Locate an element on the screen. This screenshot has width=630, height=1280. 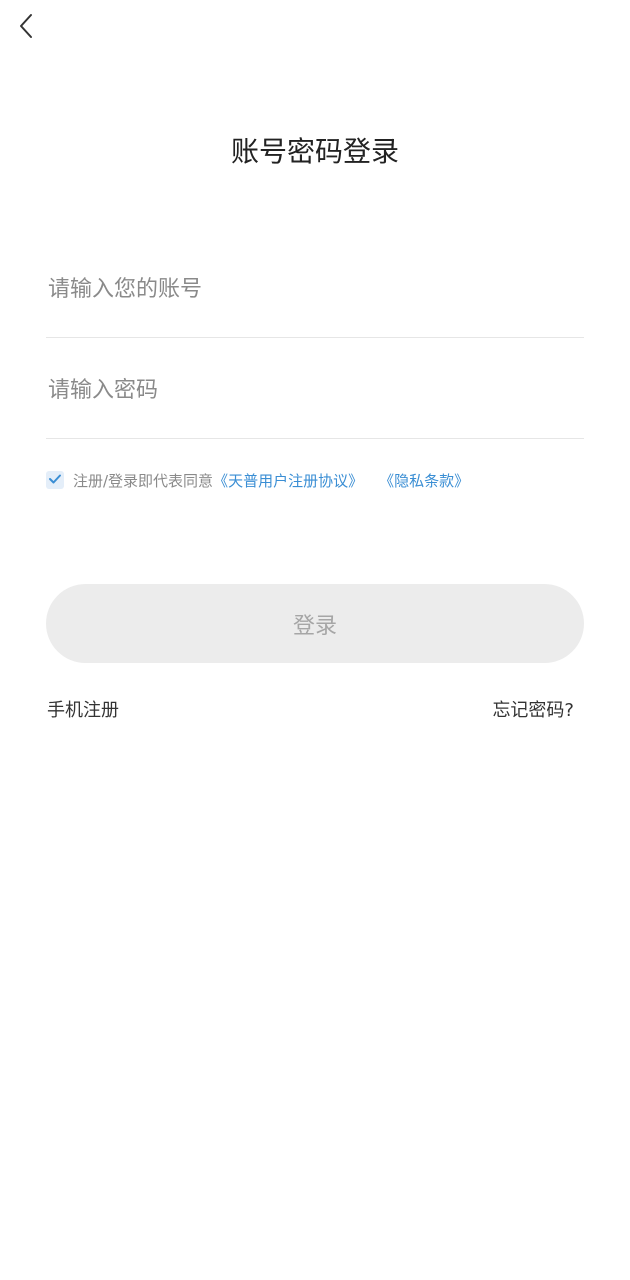
back-button is located at coordinates (26, 28).